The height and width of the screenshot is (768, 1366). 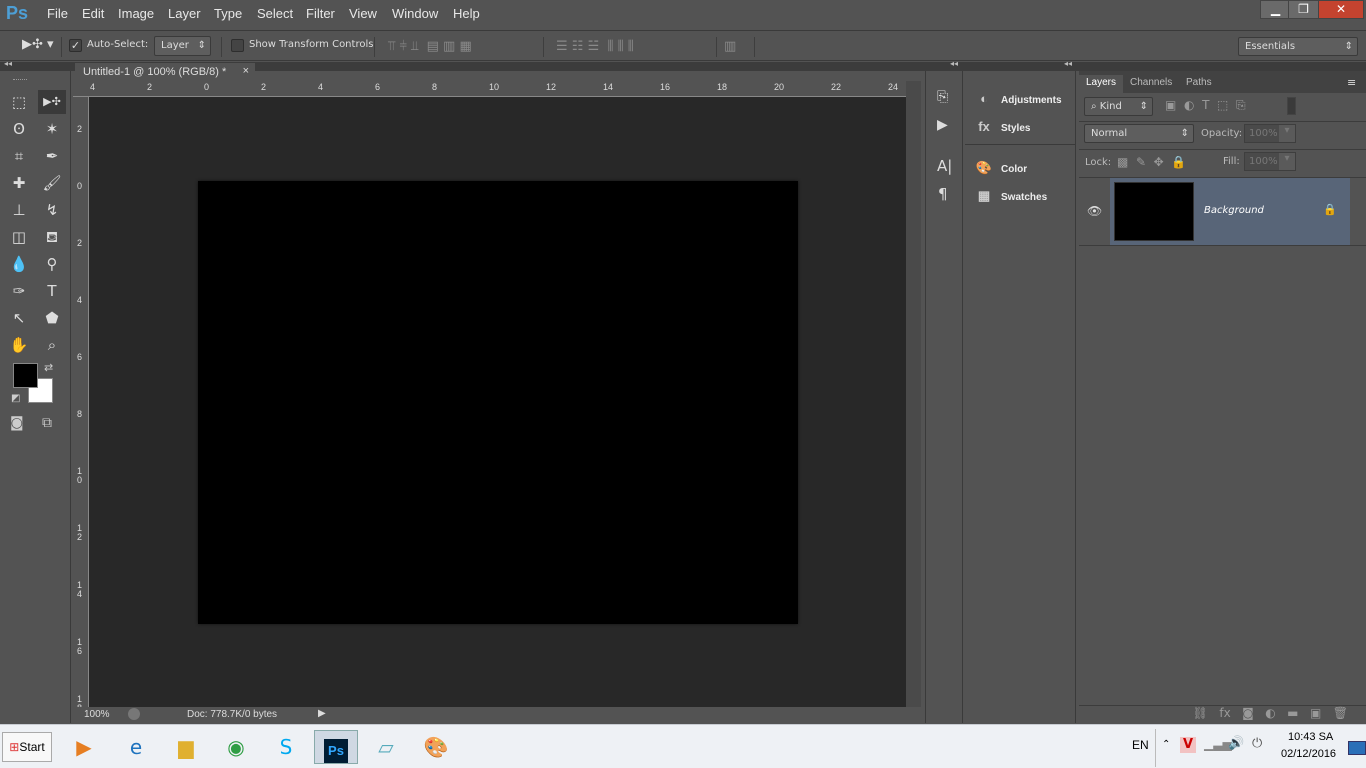 I want to click on default-colors-icon: ◩, so click(x=15, y=398).